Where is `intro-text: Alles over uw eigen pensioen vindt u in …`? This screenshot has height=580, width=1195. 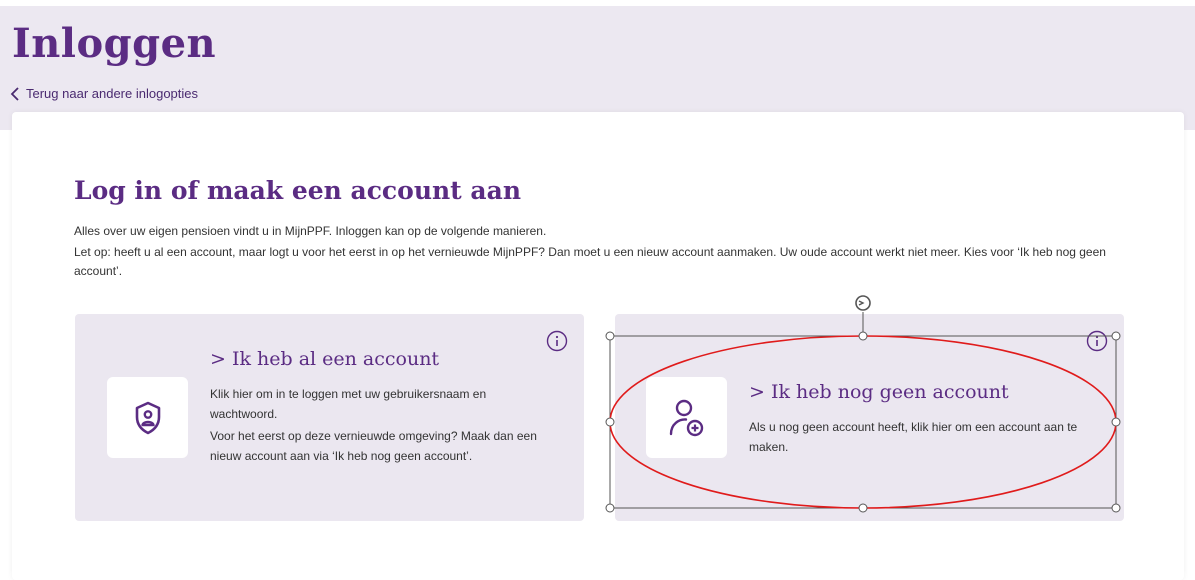 intro-text: Alles over uw eigen pensioen vindt u in … is located at coordinates (604, 251).